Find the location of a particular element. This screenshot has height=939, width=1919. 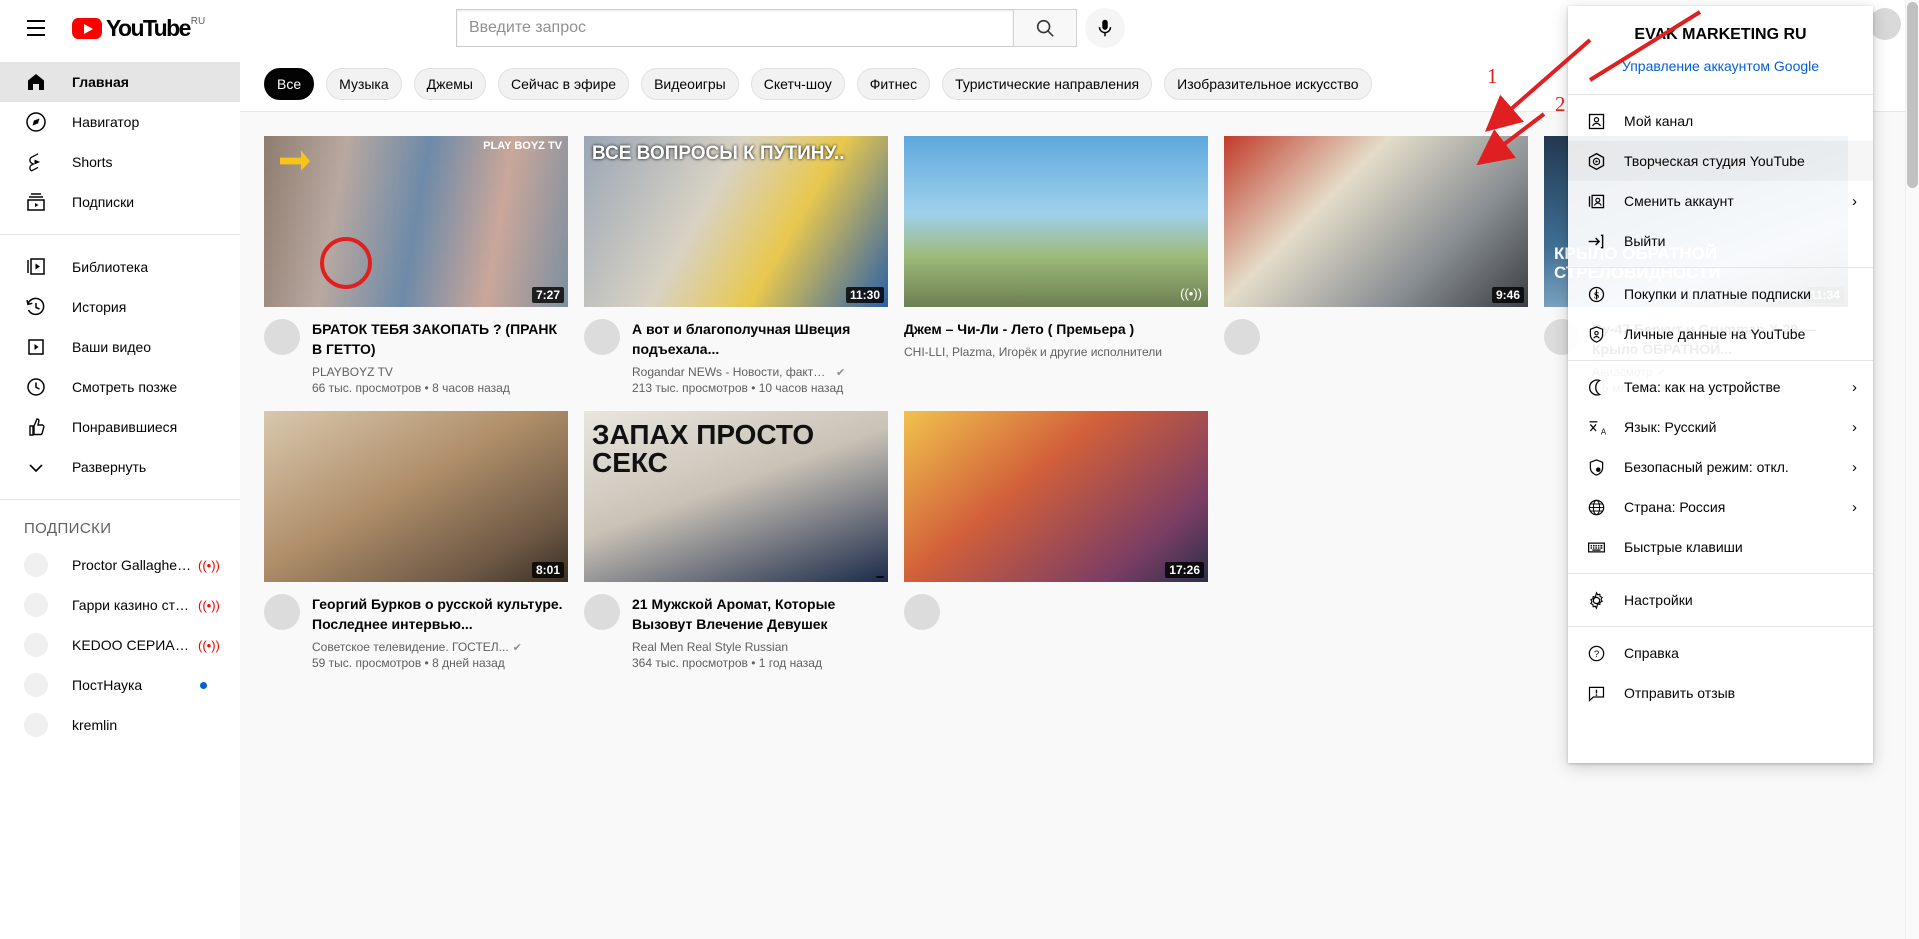

menu-divider is located at coordinates (1720, 94).